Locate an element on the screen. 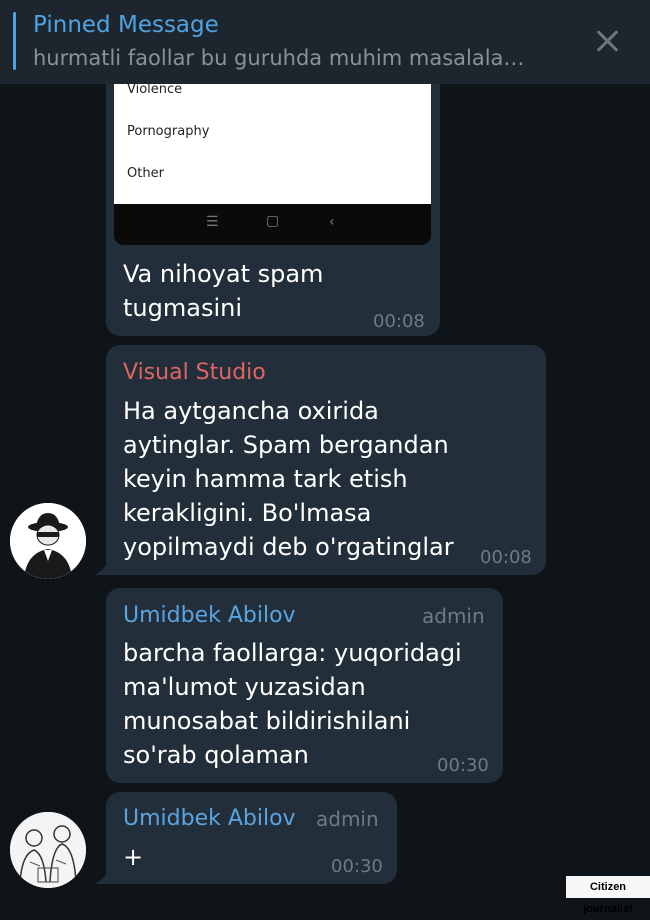  report-options-list: Violence Pornography Other is located at coordinates (272, 144).